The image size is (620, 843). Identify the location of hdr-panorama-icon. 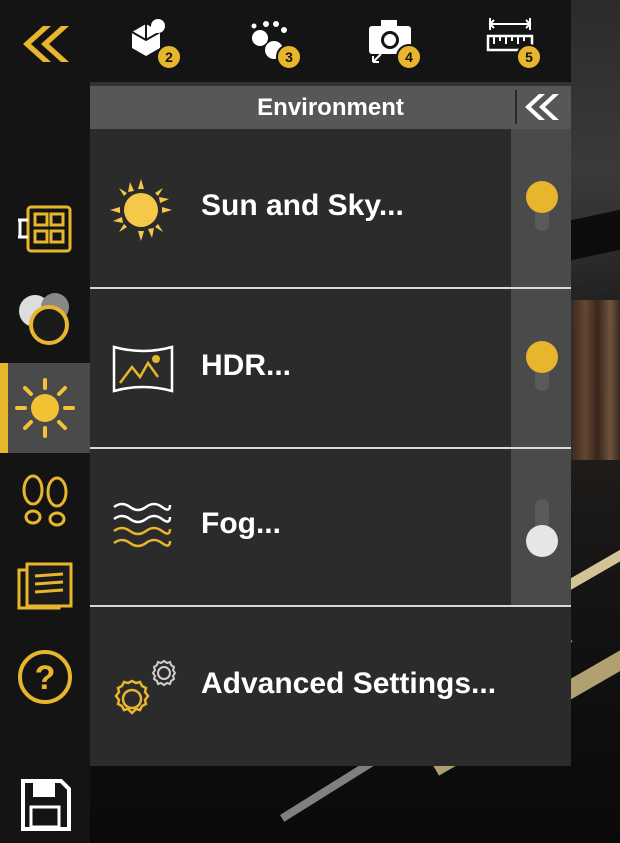
(143, 369).